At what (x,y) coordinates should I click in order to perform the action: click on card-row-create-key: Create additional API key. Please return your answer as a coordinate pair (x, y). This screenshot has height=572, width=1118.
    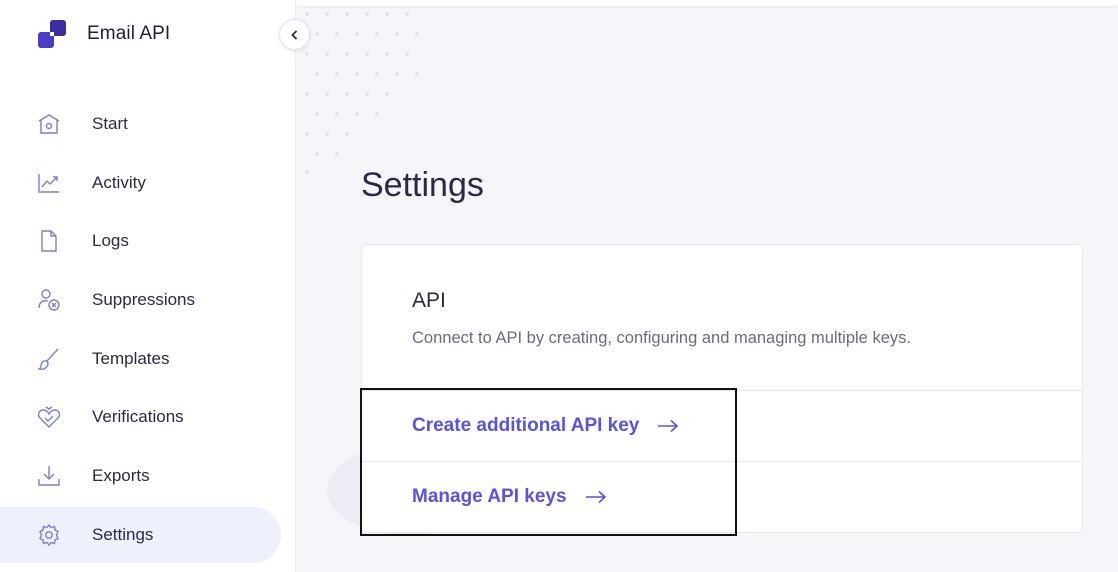
    Looking at the image, I should click on (722, 425).